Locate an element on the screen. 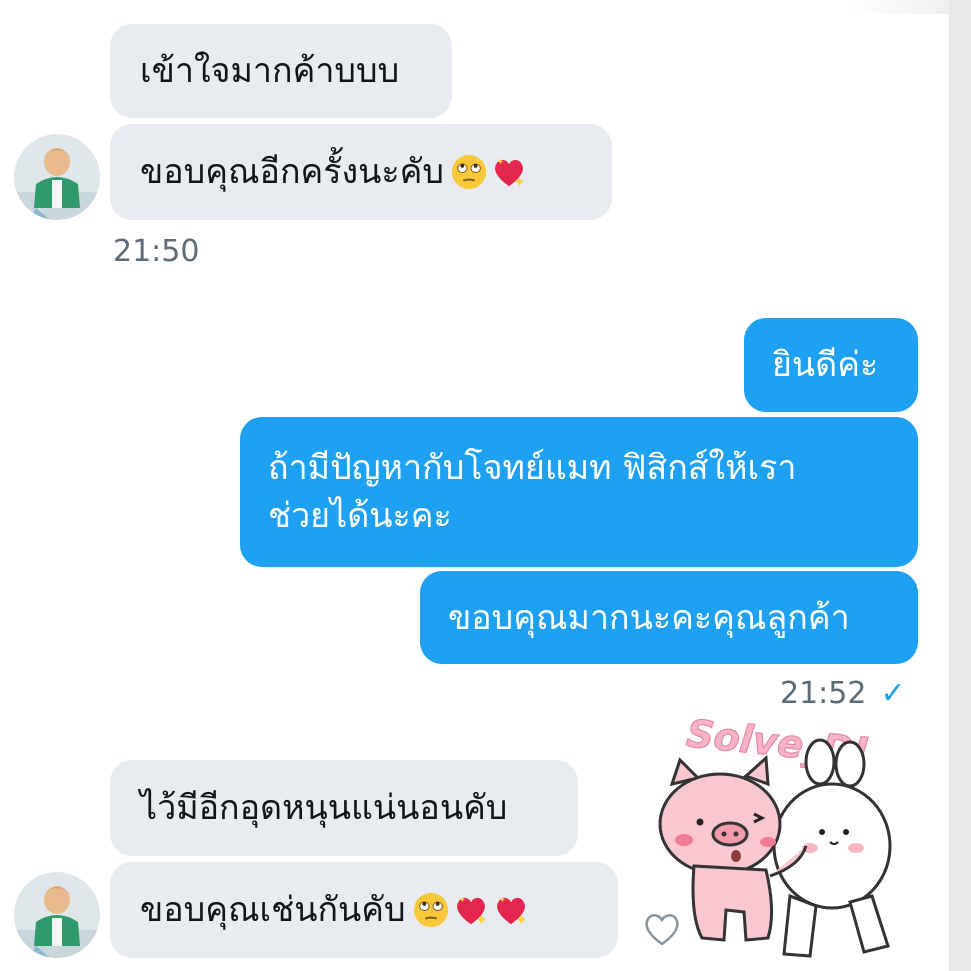 This screenshot has height=971, width=971. incoming-message-1: เข้าใจมากค้าบบบ is located at coordinates (281, 71).